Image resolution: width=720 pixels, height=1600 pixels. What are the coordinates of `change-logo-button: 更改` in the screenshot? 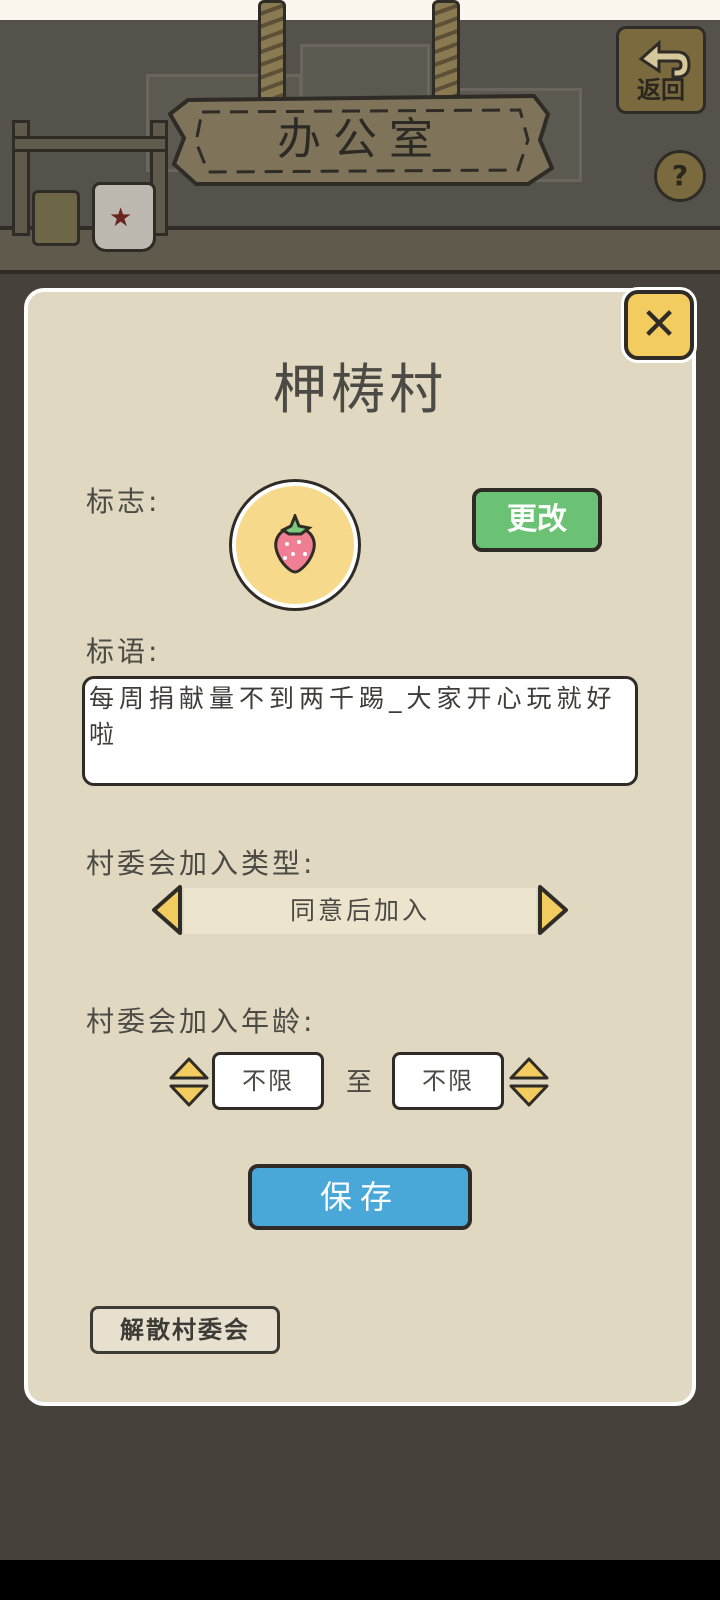 It's located at (537, 520).